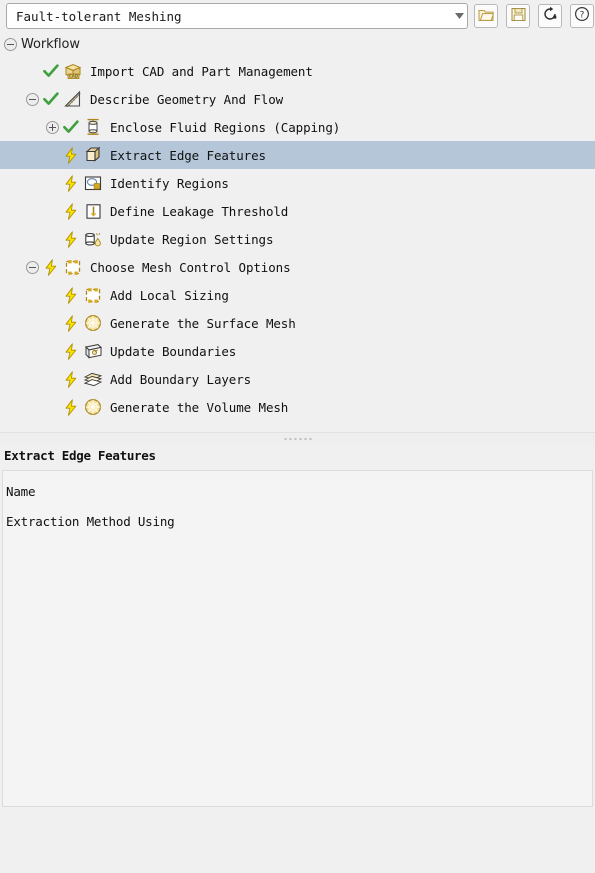 This screenshot has width=595, height=873. Describe the element at coordinates (199, 211) in the screenshot. I see `tree-item-label: Define Leakage Threshold` at that location.